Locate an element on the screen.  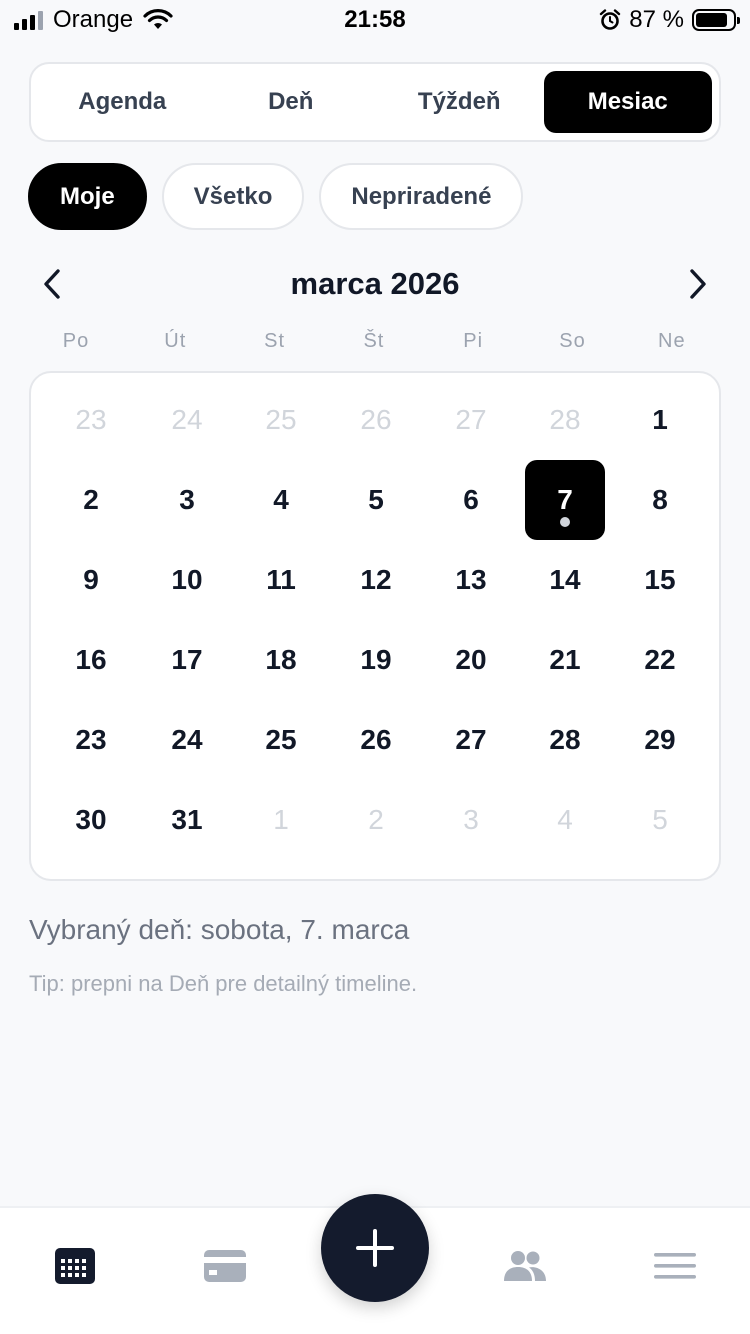
signal-icon is located at coordinates (28, 20).